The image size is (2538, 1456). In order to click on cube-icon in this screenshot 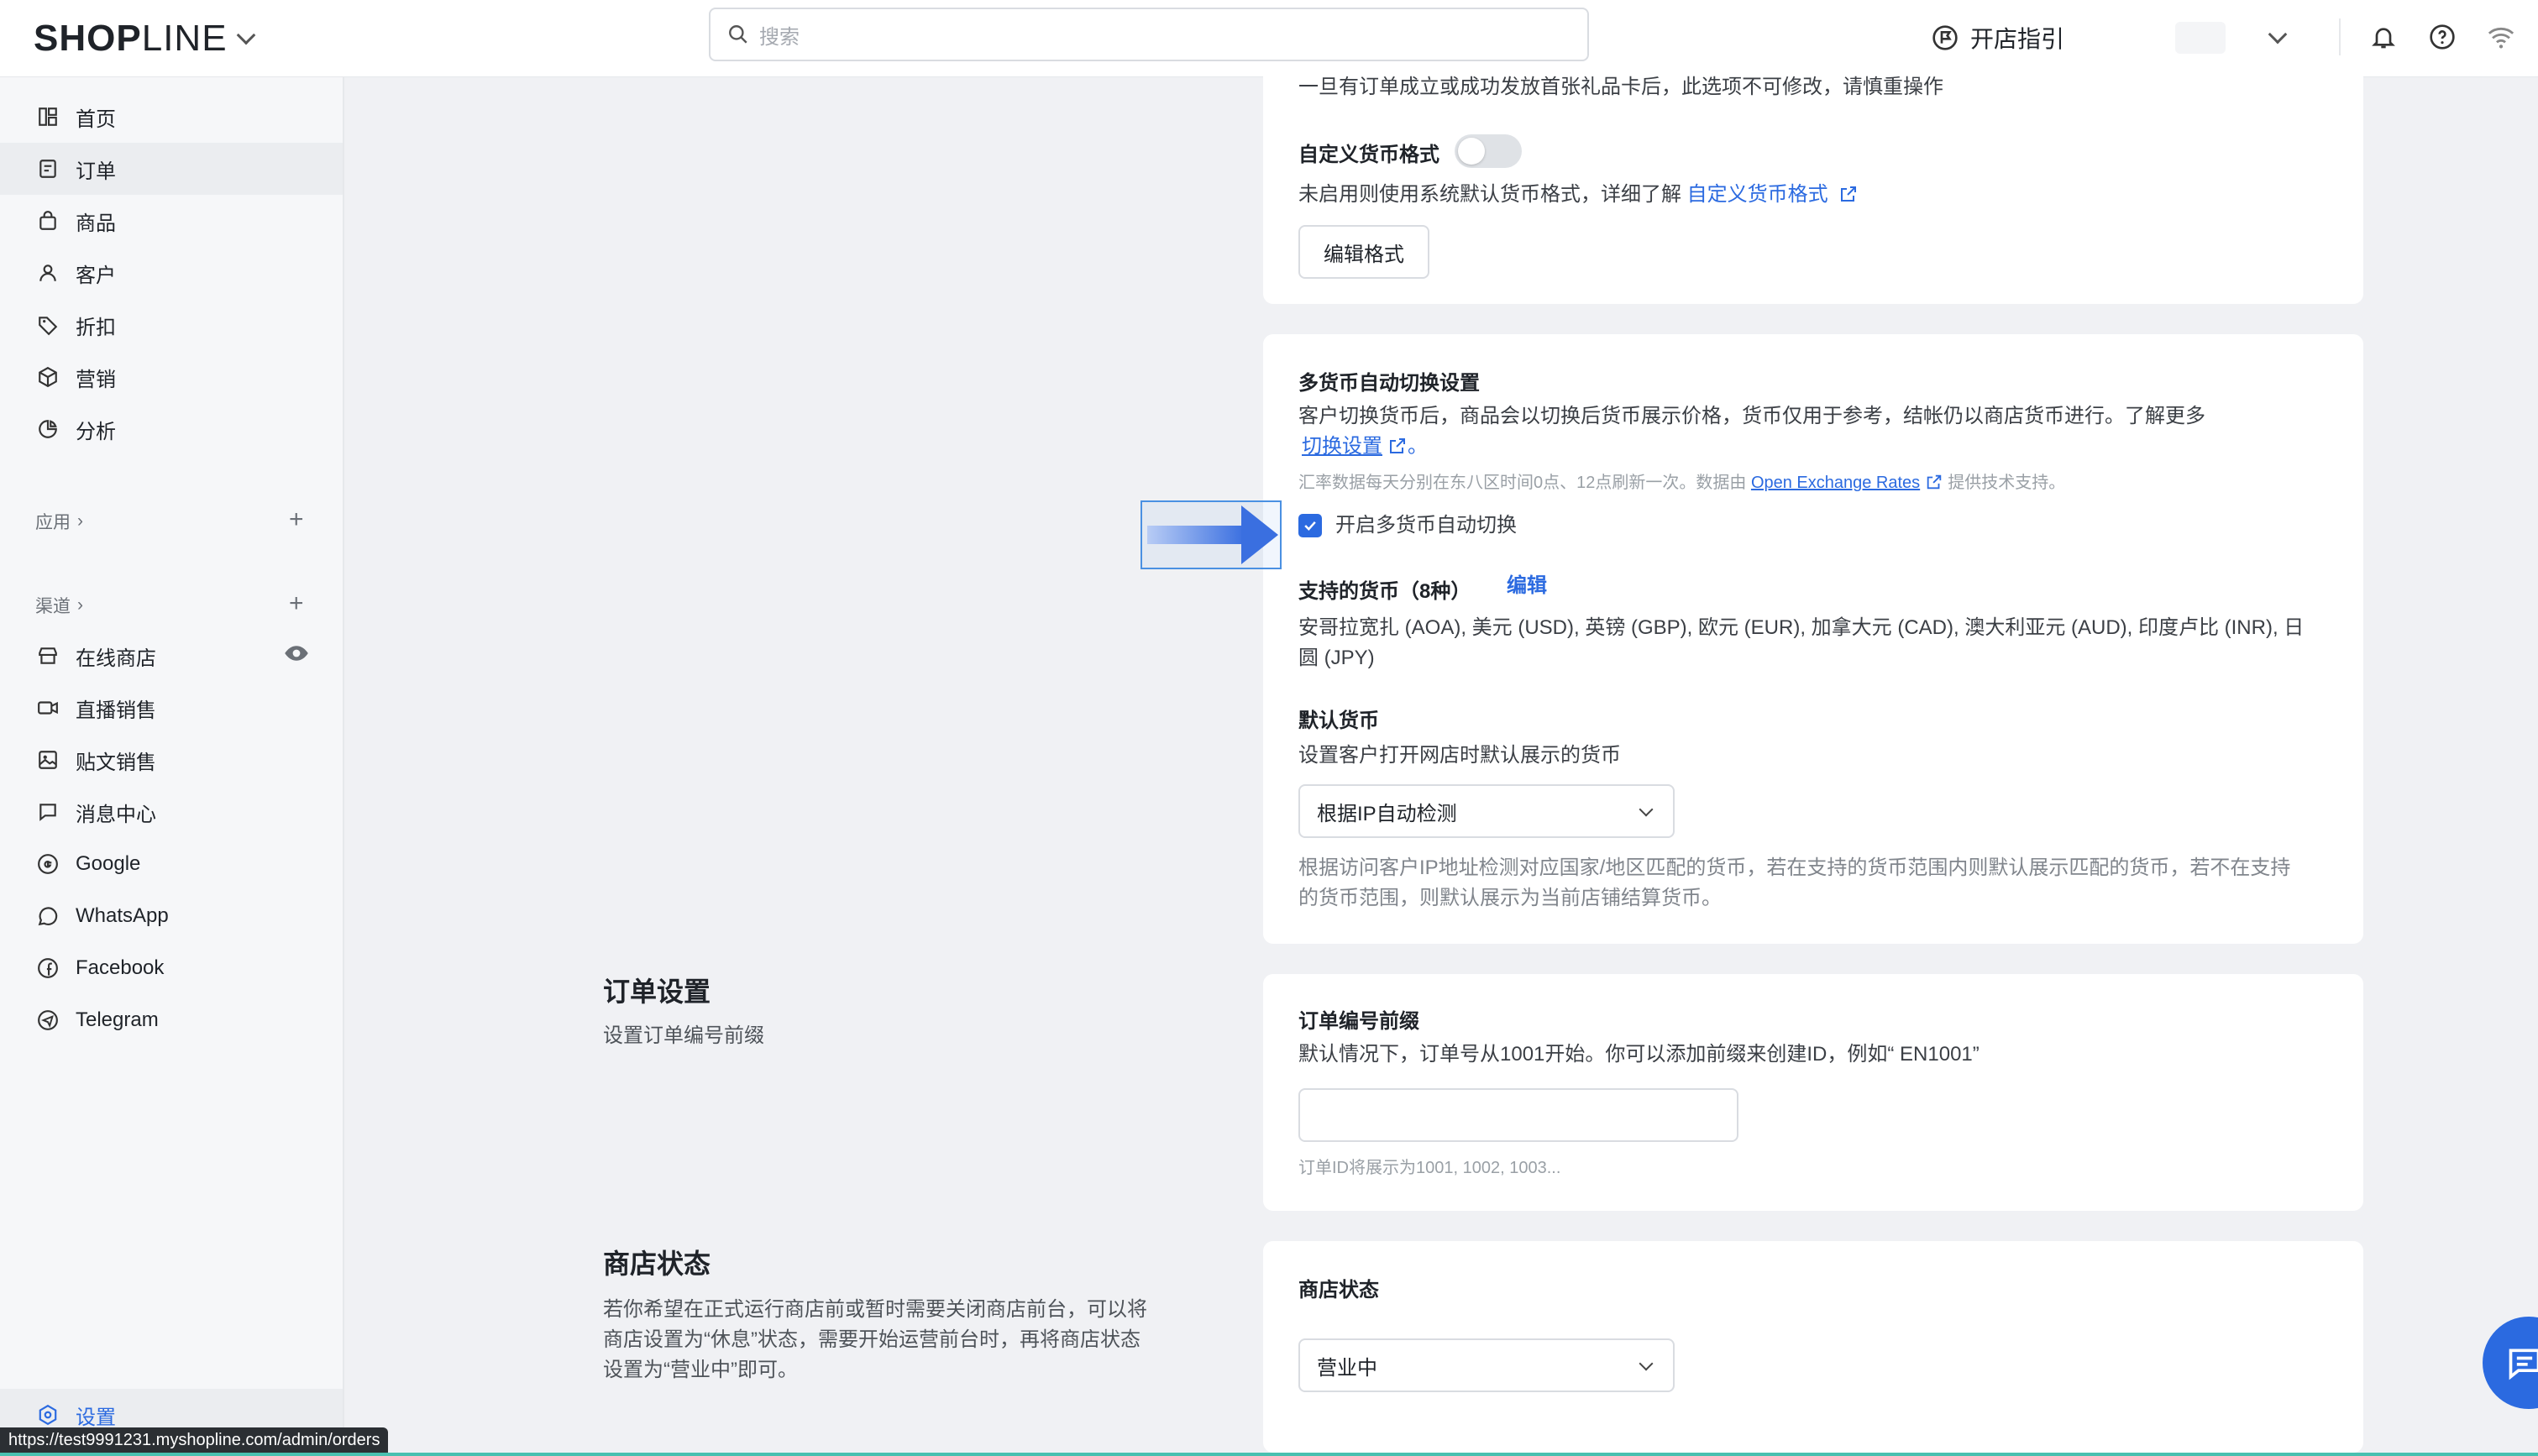, I will do `click(47, 377)`.